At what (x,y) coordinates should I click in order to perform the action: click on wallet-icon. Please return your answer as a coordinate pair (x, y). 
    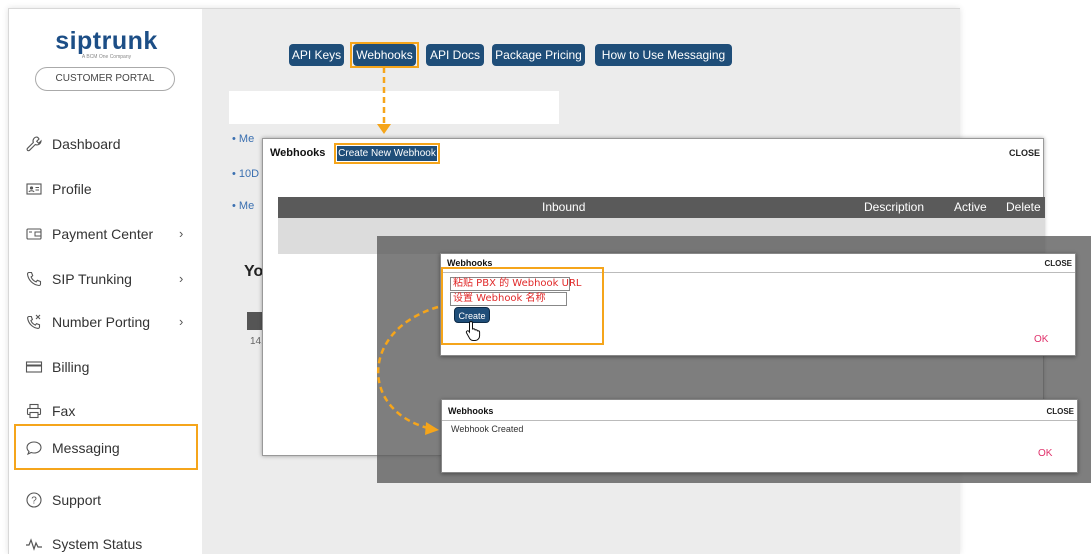
    Looking at the image, I should click on (34, 234).